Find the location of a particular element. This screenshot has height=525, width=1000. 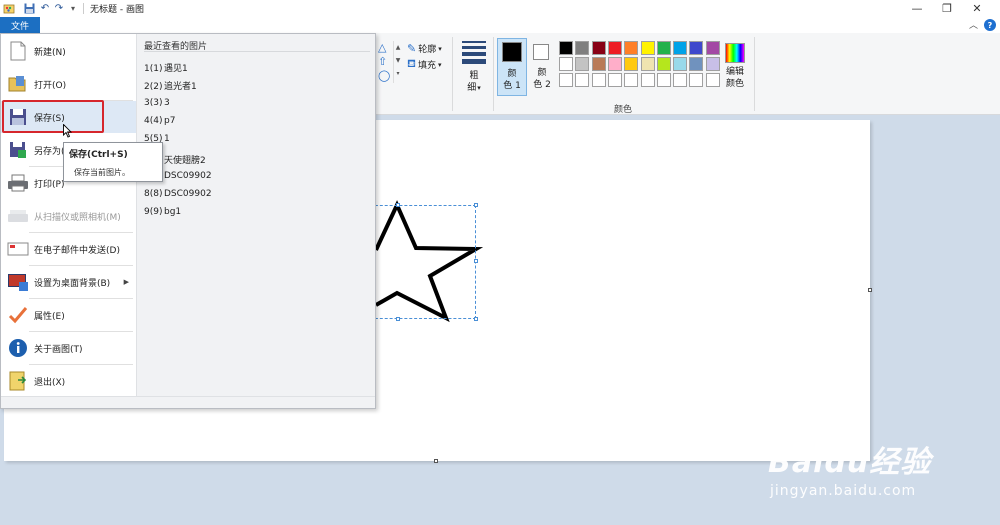

recent-item-number: 3(3) is located at coordinates (153, 102).